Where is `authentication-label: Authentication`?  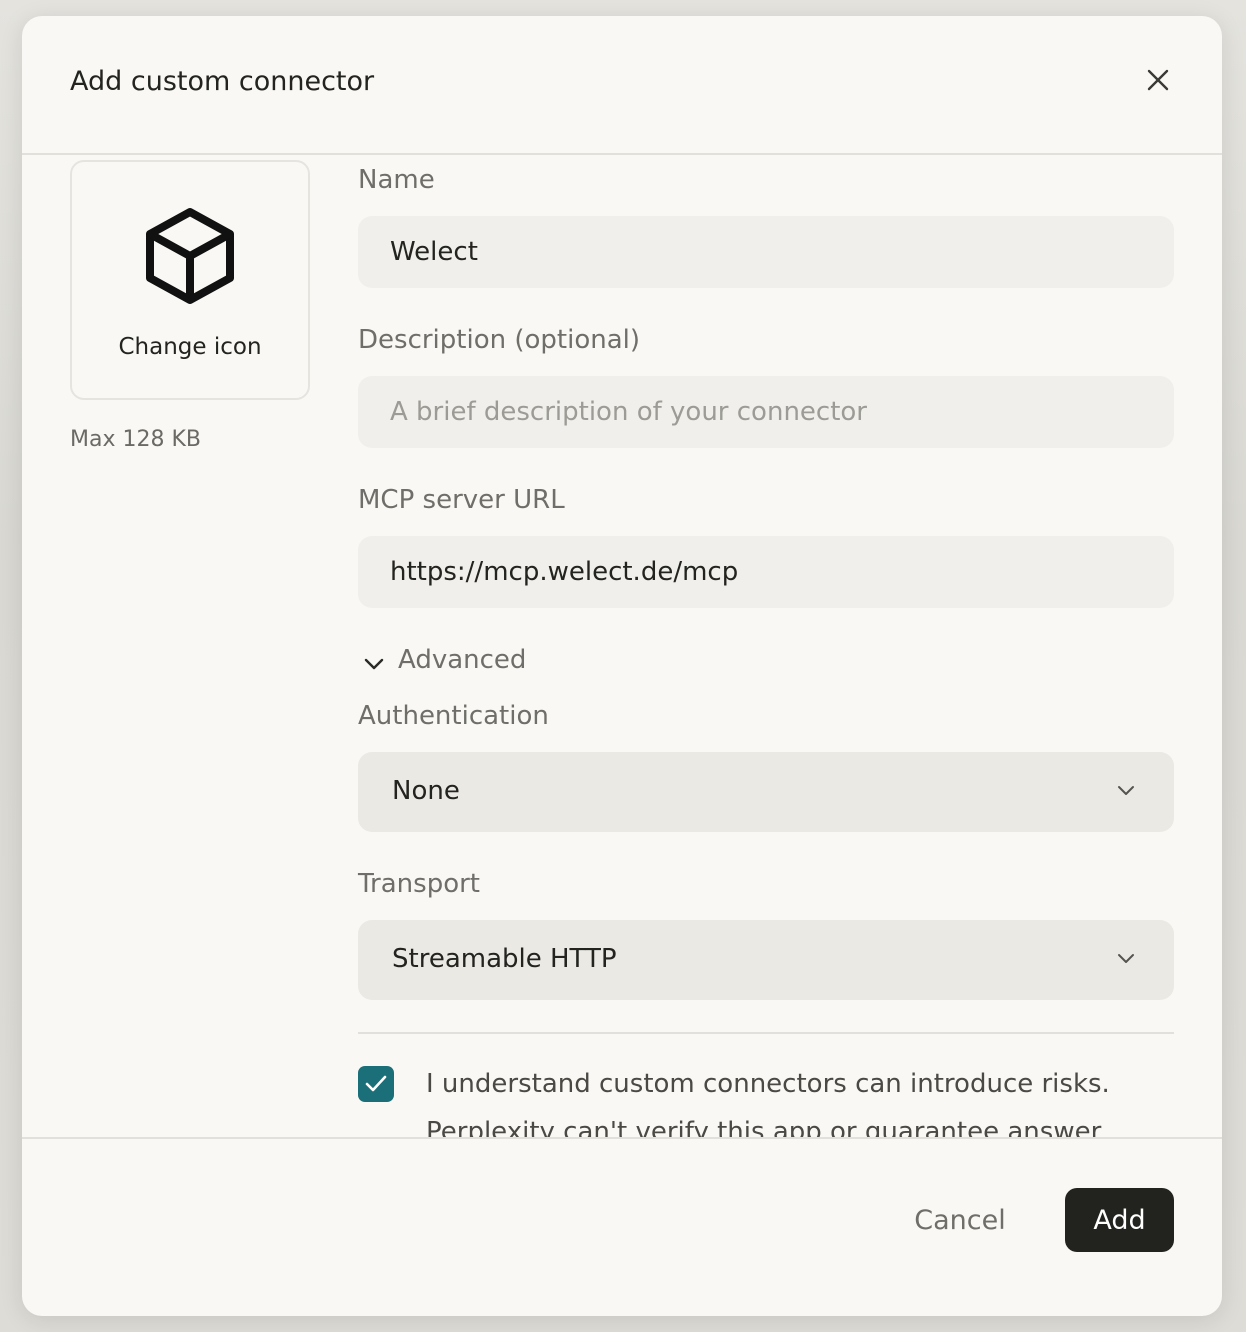
authentication-label: Authentication is located at coordinates (453, 716).